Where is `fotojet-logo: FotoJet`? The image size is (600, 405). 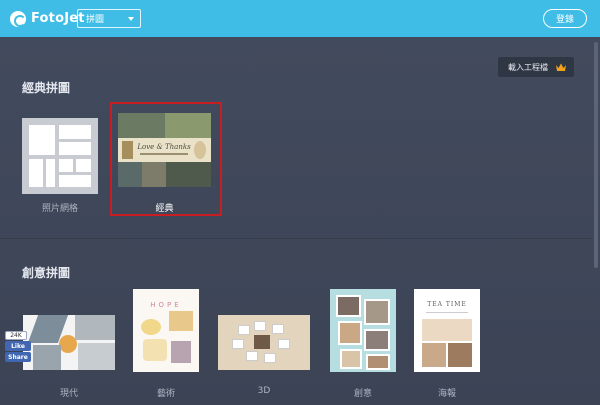
fotojet-logo: FotoJet is located at coordinates (47, 18).